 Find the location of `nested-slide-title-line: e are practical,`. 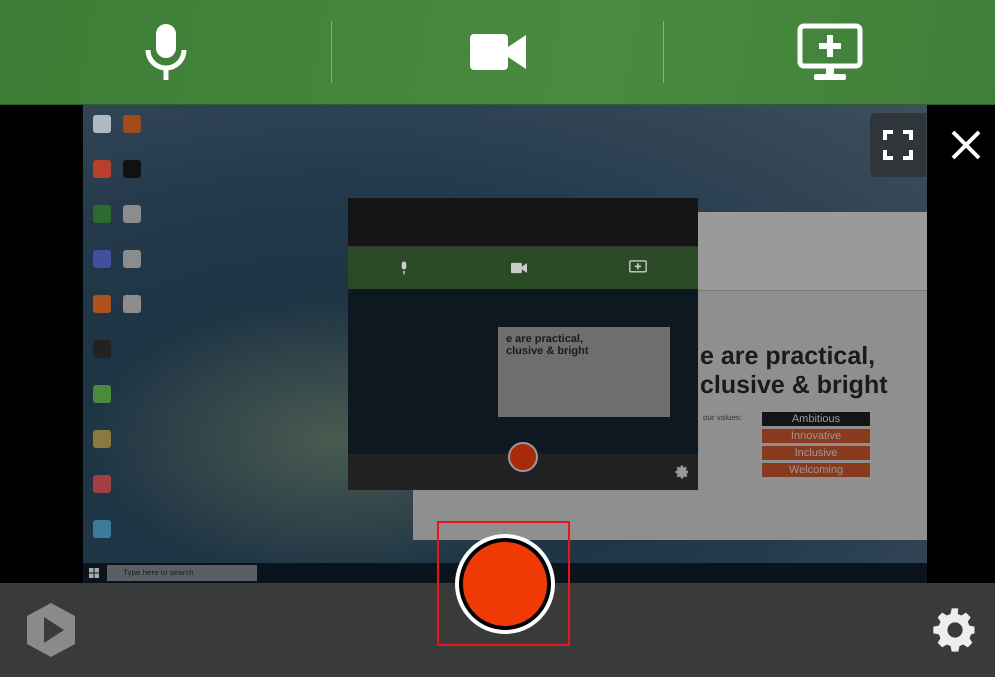

nested-slide-title-line: e are practical, is located at coordinates (545, 339).